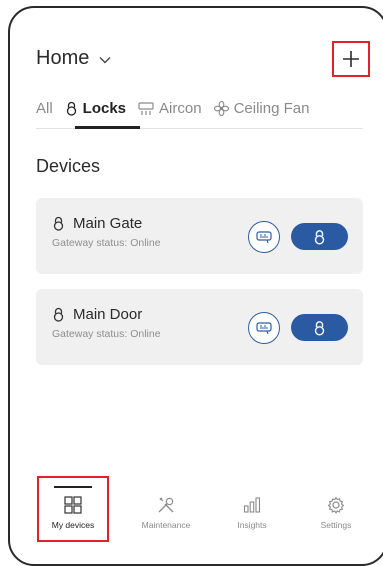 This screenshot has width=383, height=566. I want to click on tab-label: All, so click(44, 108).